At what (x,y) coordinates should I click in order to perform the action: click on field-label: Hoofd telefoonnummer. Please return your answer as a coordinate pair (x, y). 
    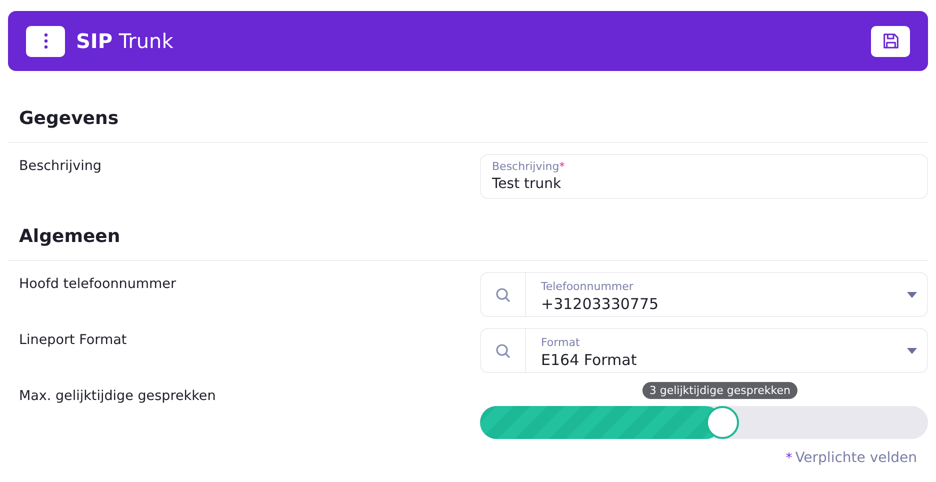
    Looking at the image, I should click on (97, 284).